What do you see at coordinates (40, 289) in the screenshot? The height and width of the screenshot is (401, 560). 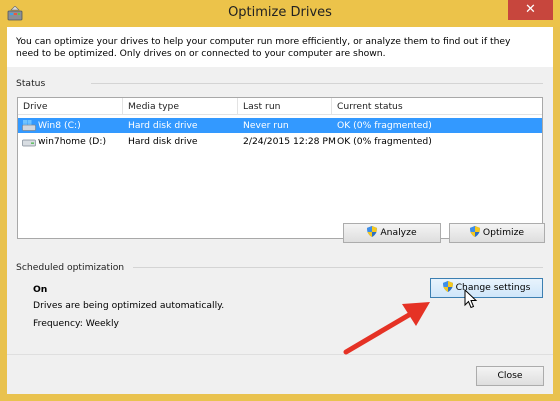 I see `schedule-state: On` at bounding box center [40, 289].